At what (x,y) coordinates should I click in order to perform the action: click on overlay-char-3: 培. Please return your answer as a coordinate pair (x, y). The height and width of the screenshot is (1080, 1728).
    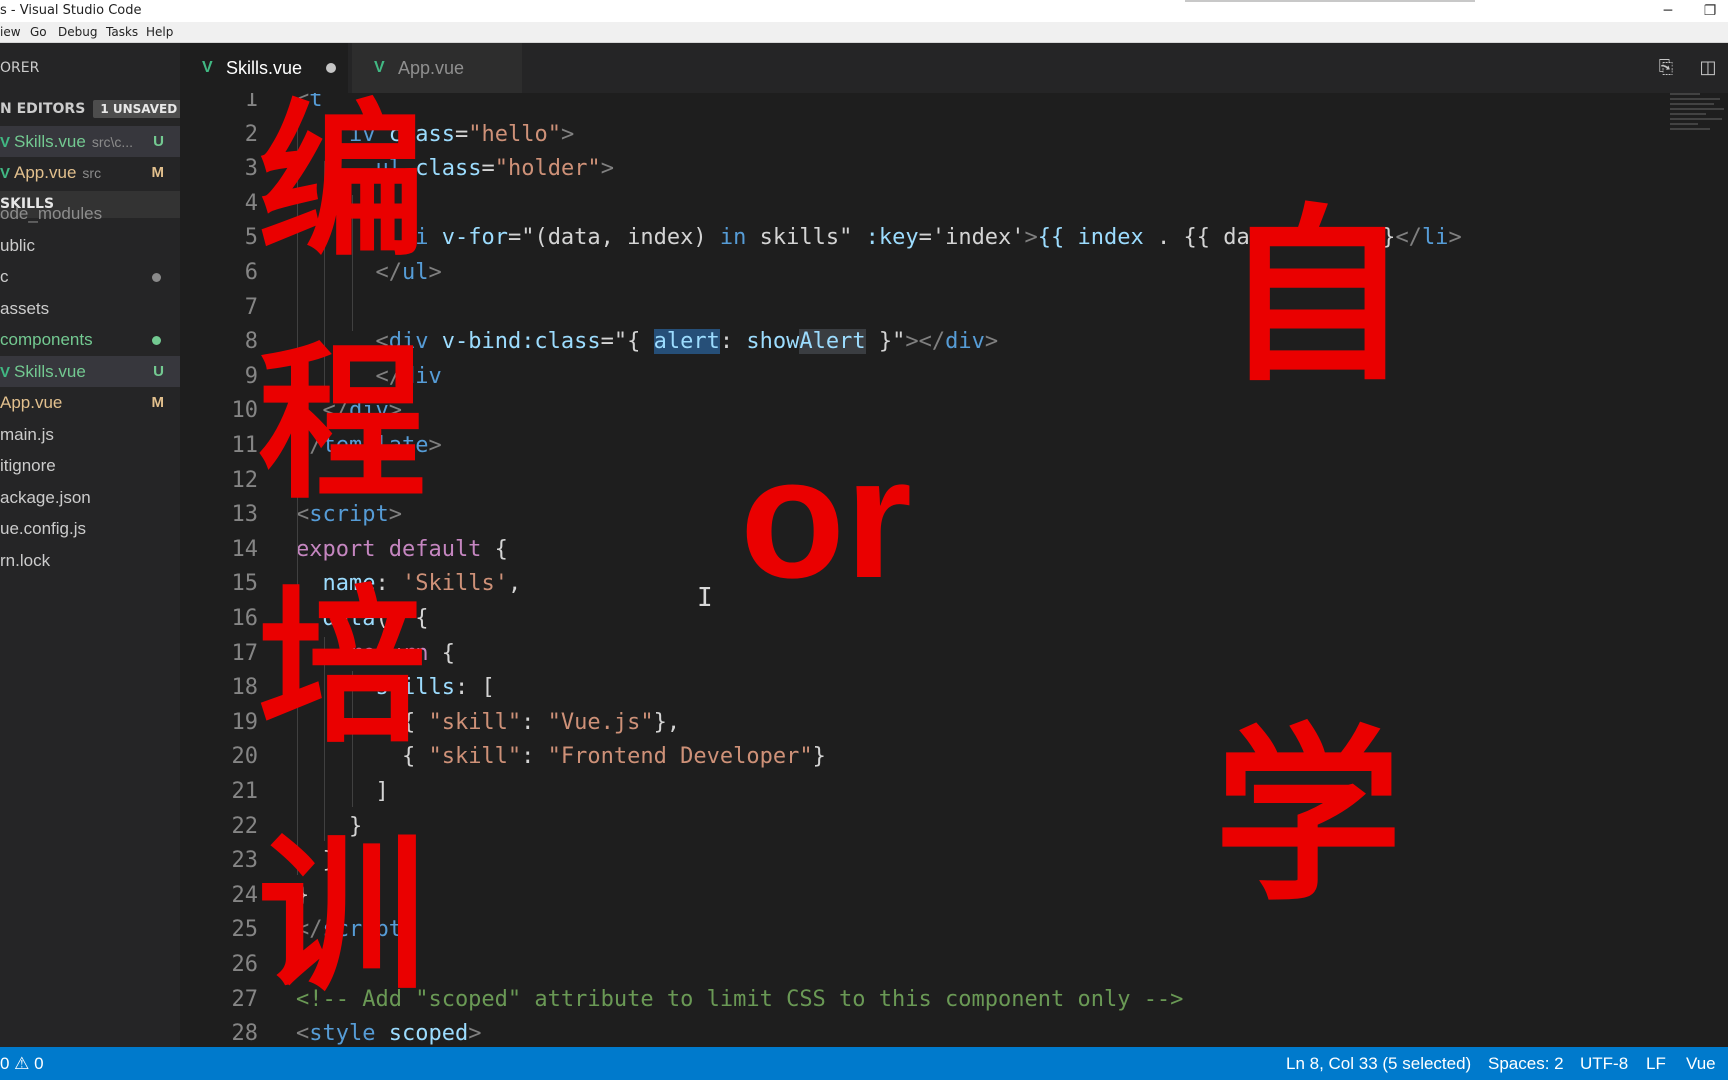
    Looking at the image, I should click on (342, 668).